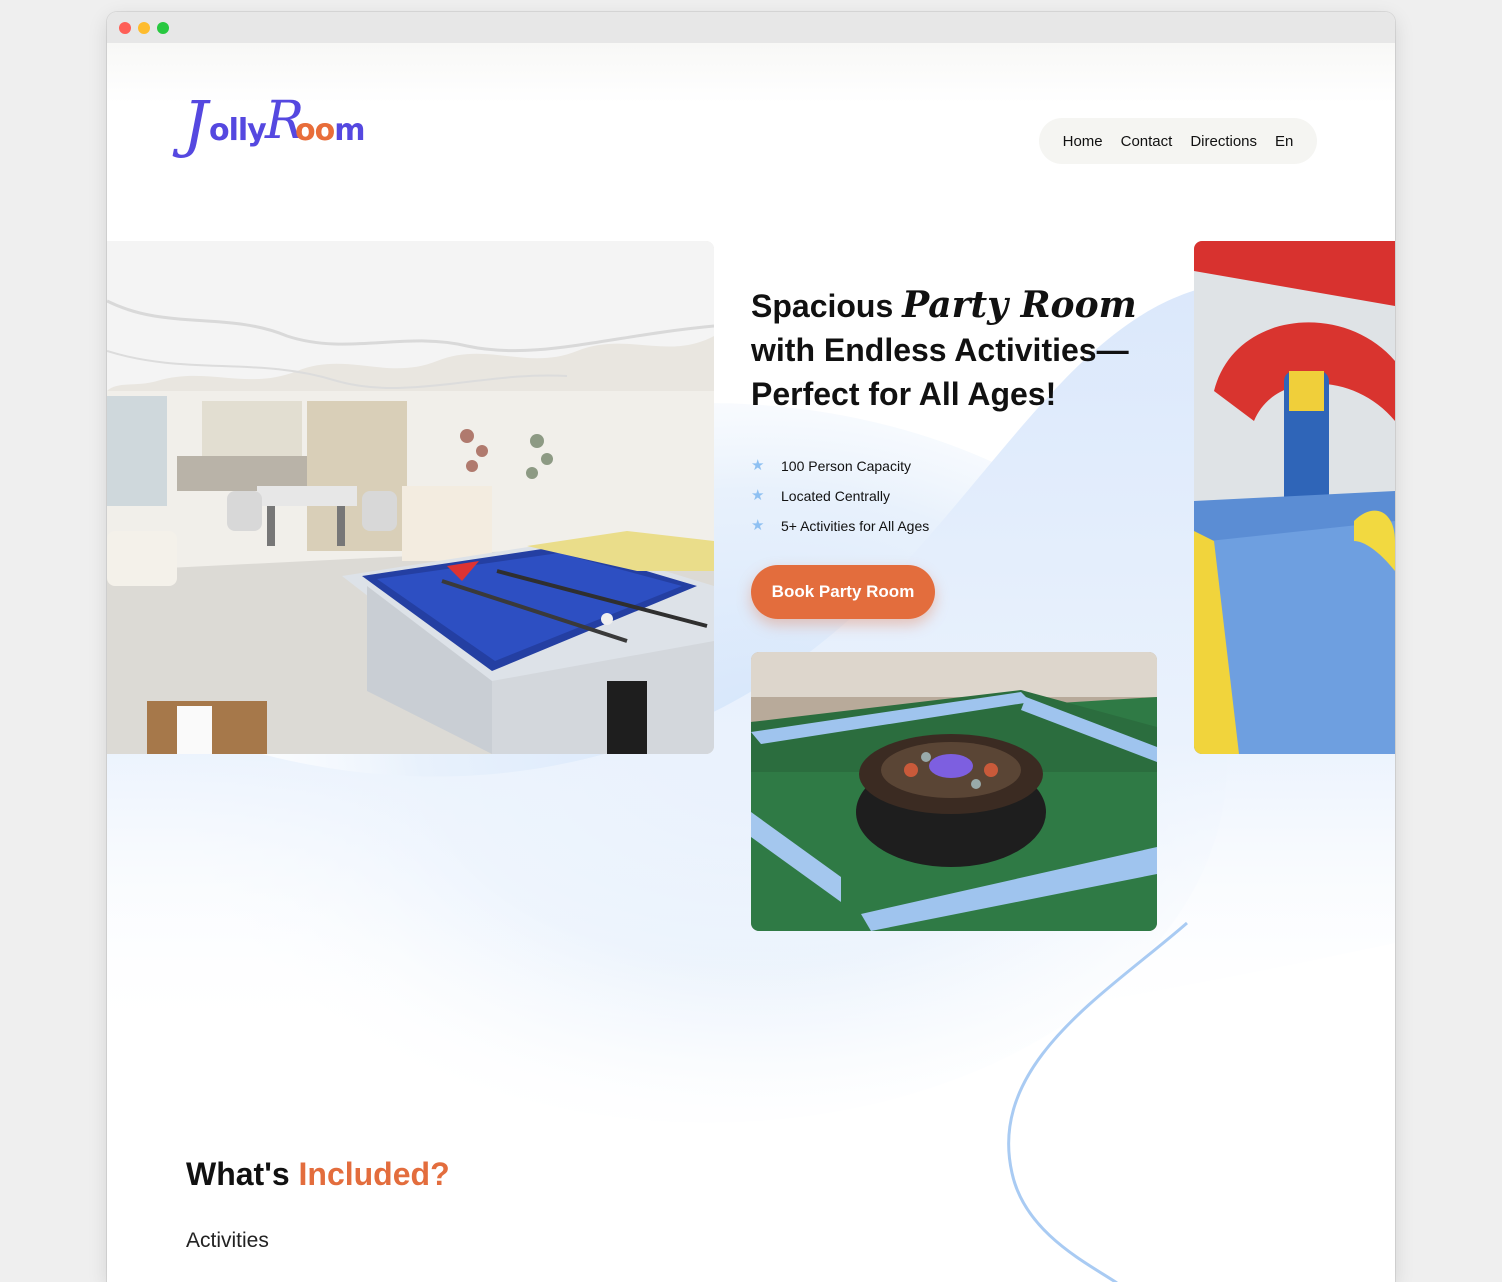  Describe the element at coordinates (1083, 141) in the screenshot. I see `nav-home-link: Home` at that location.